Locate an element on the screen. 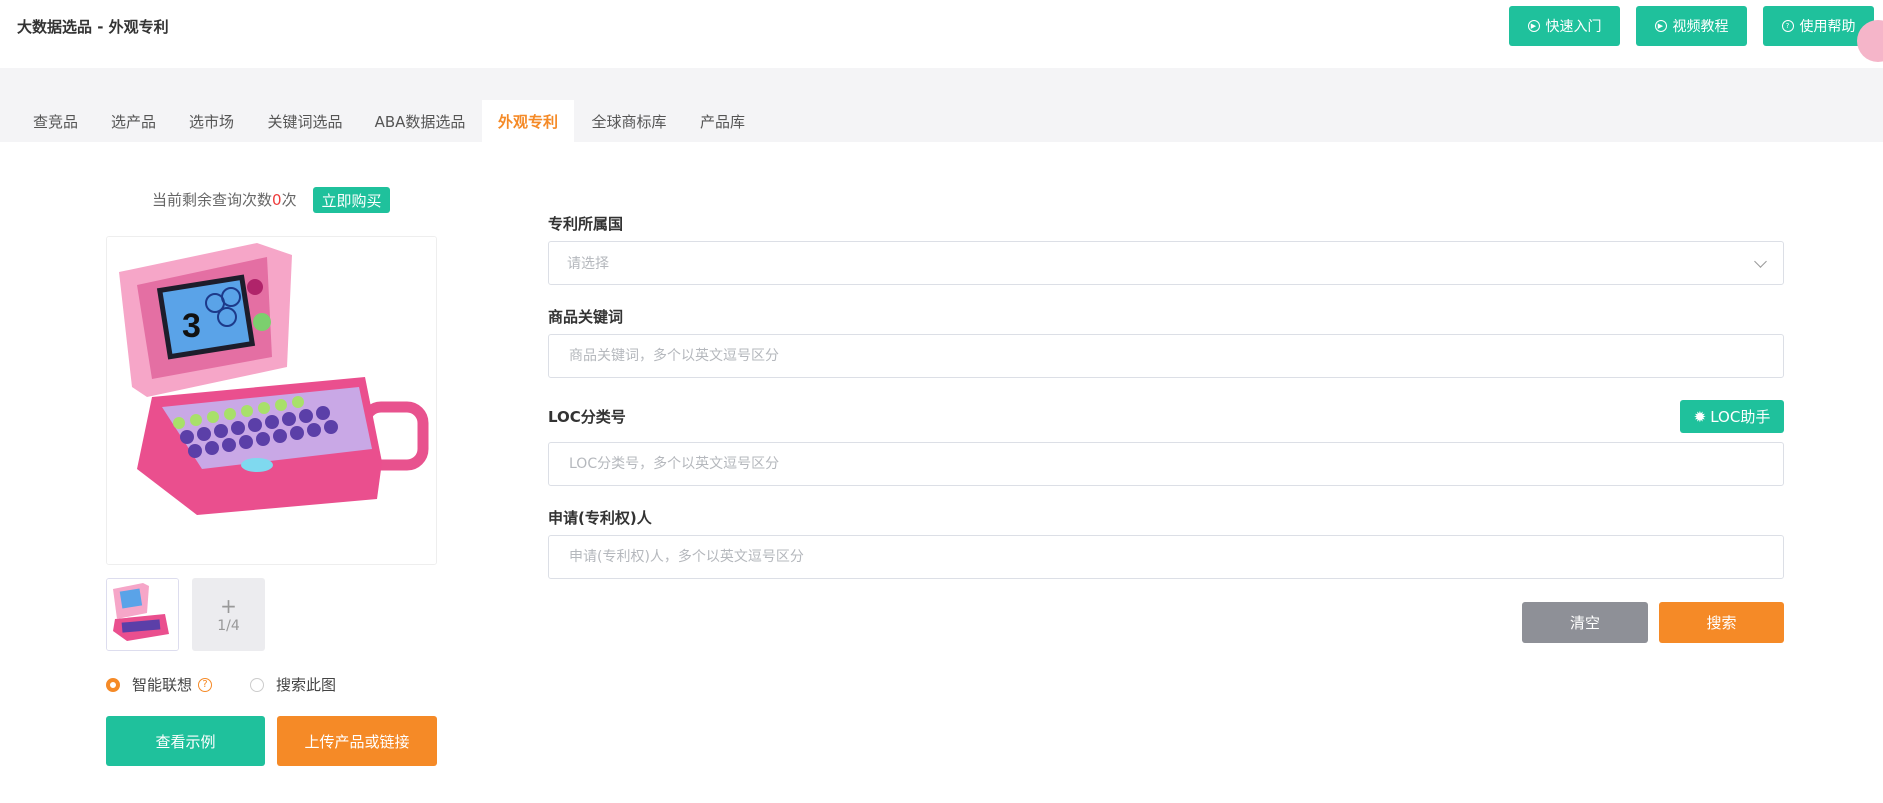  country-placeholder: 请选择 is located at coordinates (588, 264).